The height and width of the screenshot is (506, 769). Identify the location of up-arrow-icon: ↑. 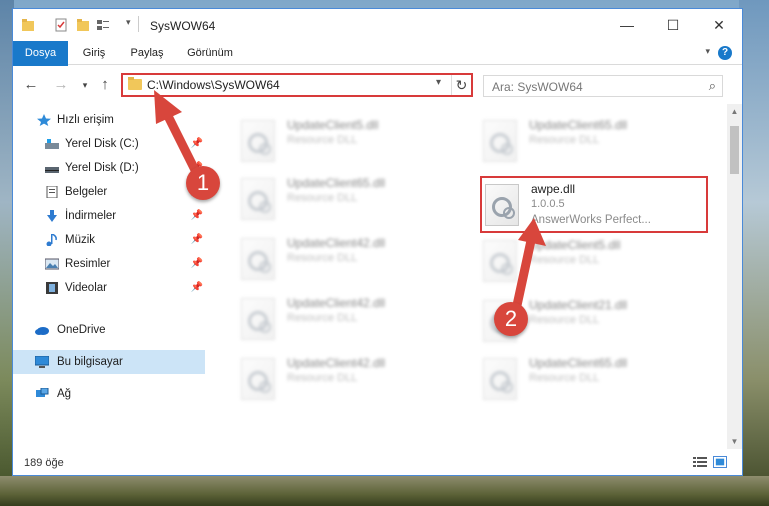
(105, 84).